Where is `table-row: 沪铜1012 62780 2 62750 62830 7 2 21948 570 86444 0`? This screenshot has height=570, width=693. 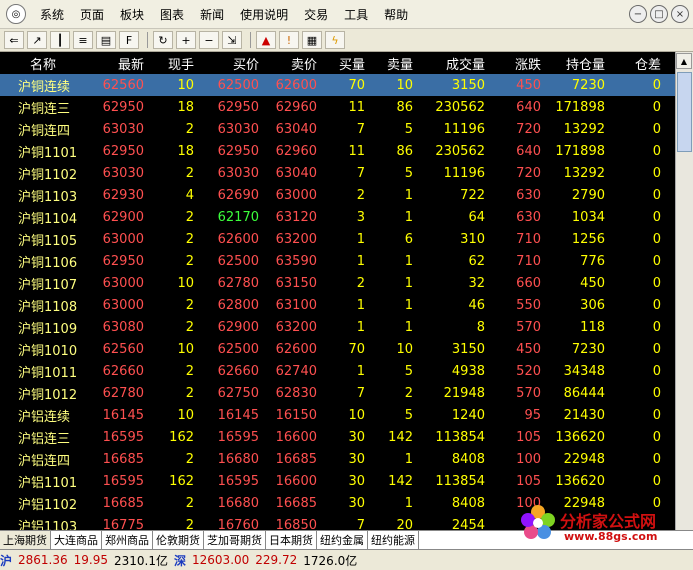
table-row: 沪铜1012 62780 2 62750 62830 7 2 21948 570 86444 0 is located at coordinates (337, 393).